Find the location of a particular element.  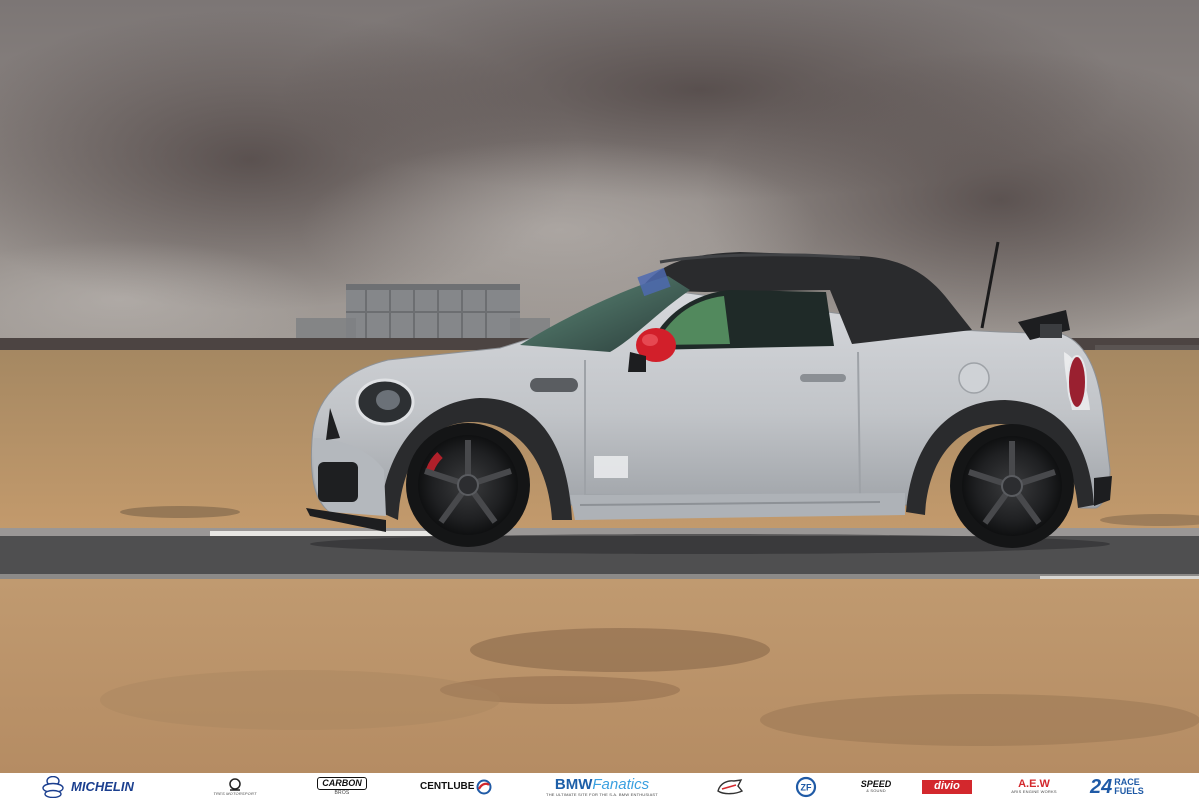

sponsor-carbon-bros: CARBON BROS is located at coordinates (342, 786).